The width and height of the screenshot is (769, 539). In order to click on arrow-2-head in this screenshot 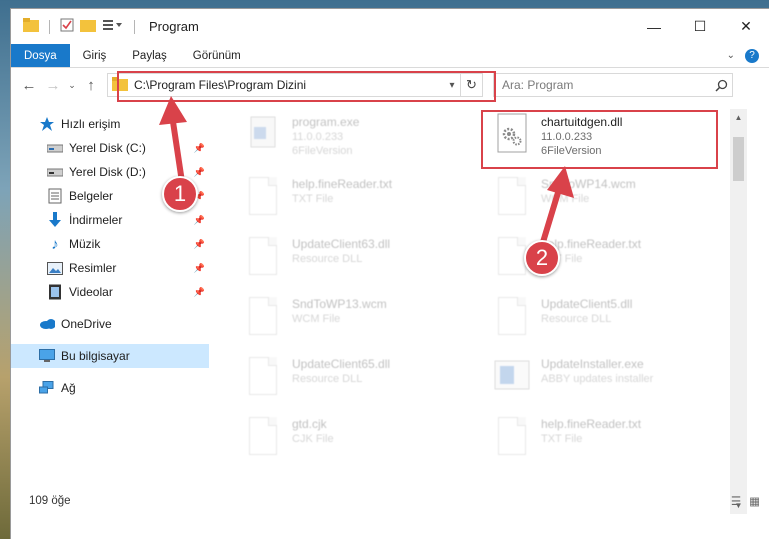, I will do `click(560, 182)`.